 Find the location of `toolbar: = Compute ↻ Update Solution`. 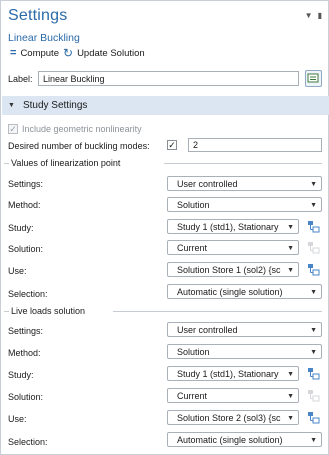

toolbar: = Compute ↻ Update Solution is located at coordinates (77, 53).